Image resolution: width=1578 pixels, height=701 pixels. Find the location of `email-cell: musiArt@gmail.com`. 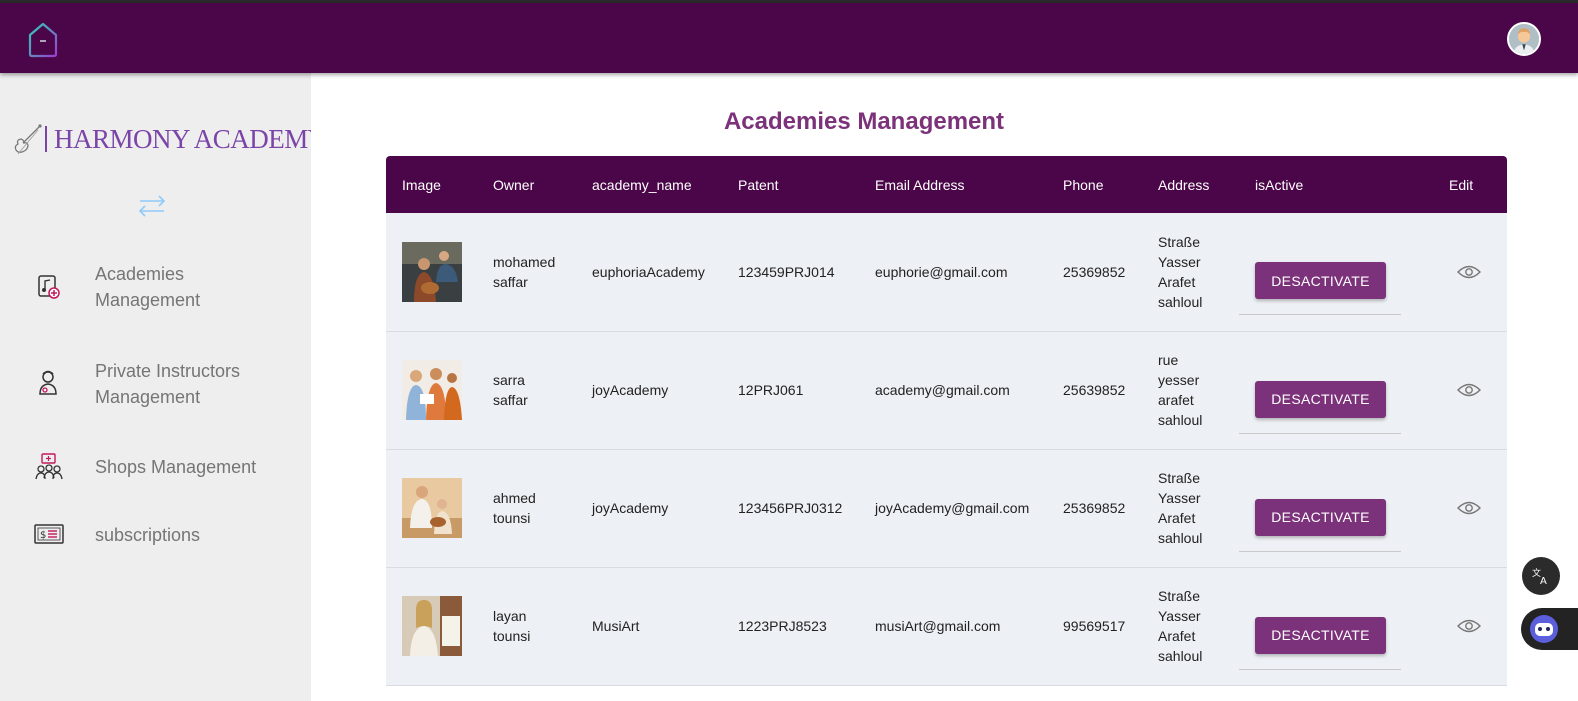

email-cell: musiArt@gmail.com is located at coordinates (938, 626).